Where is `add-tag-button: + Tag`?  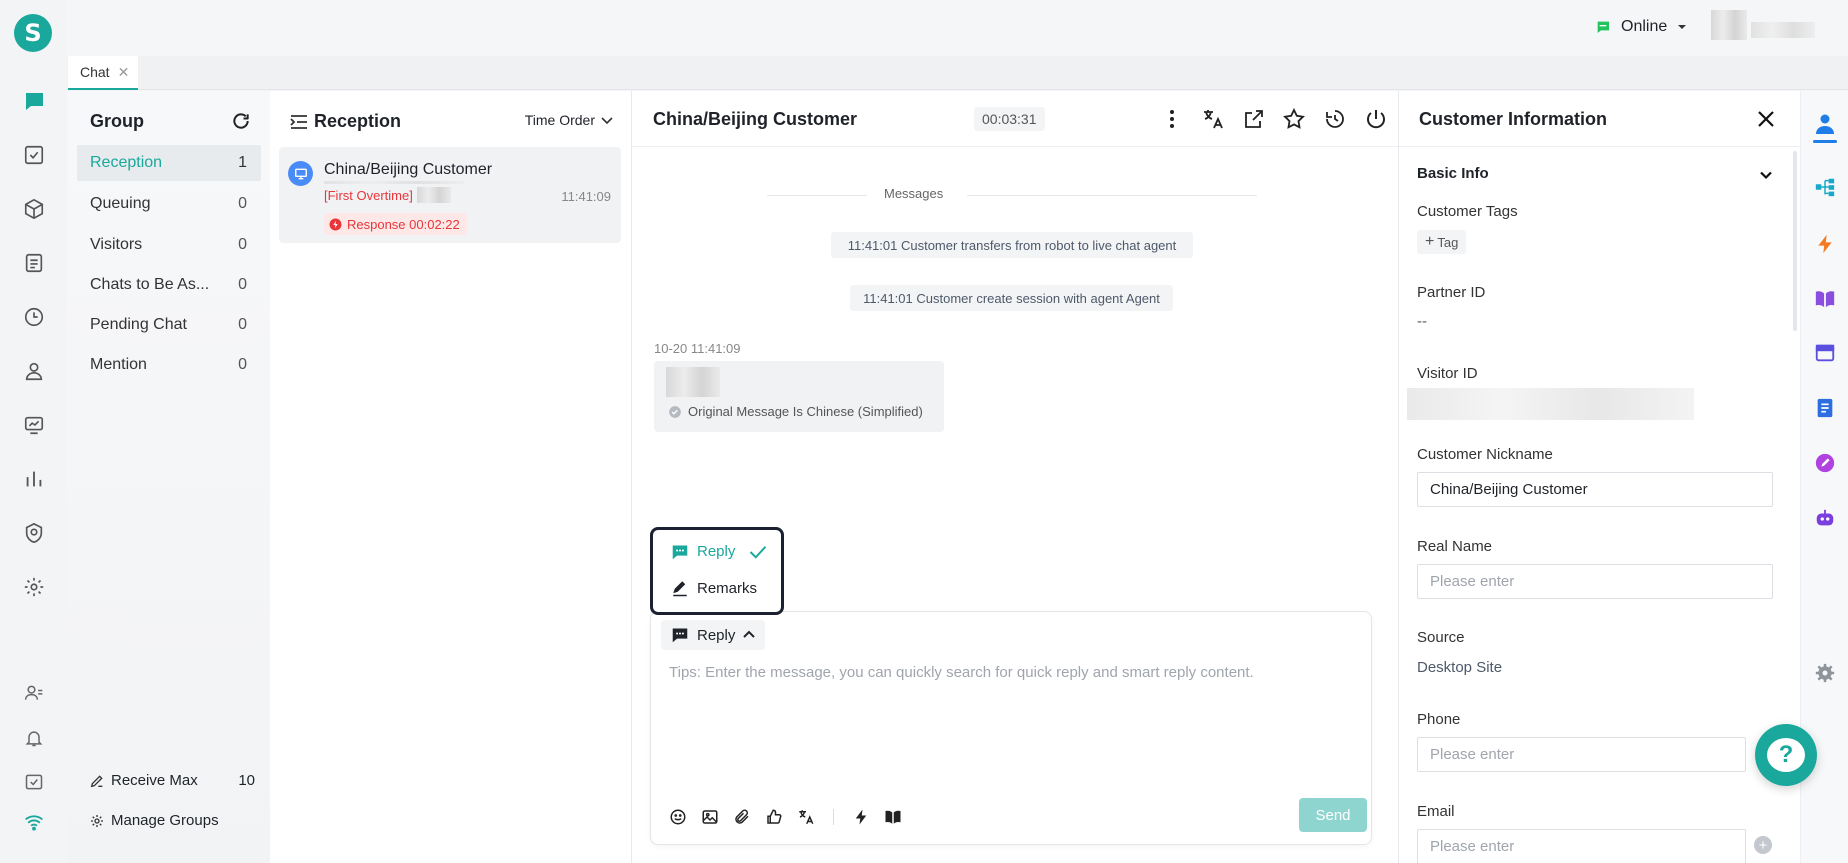
add-tag-button: + Tag is located at coordinates (1442, 242).